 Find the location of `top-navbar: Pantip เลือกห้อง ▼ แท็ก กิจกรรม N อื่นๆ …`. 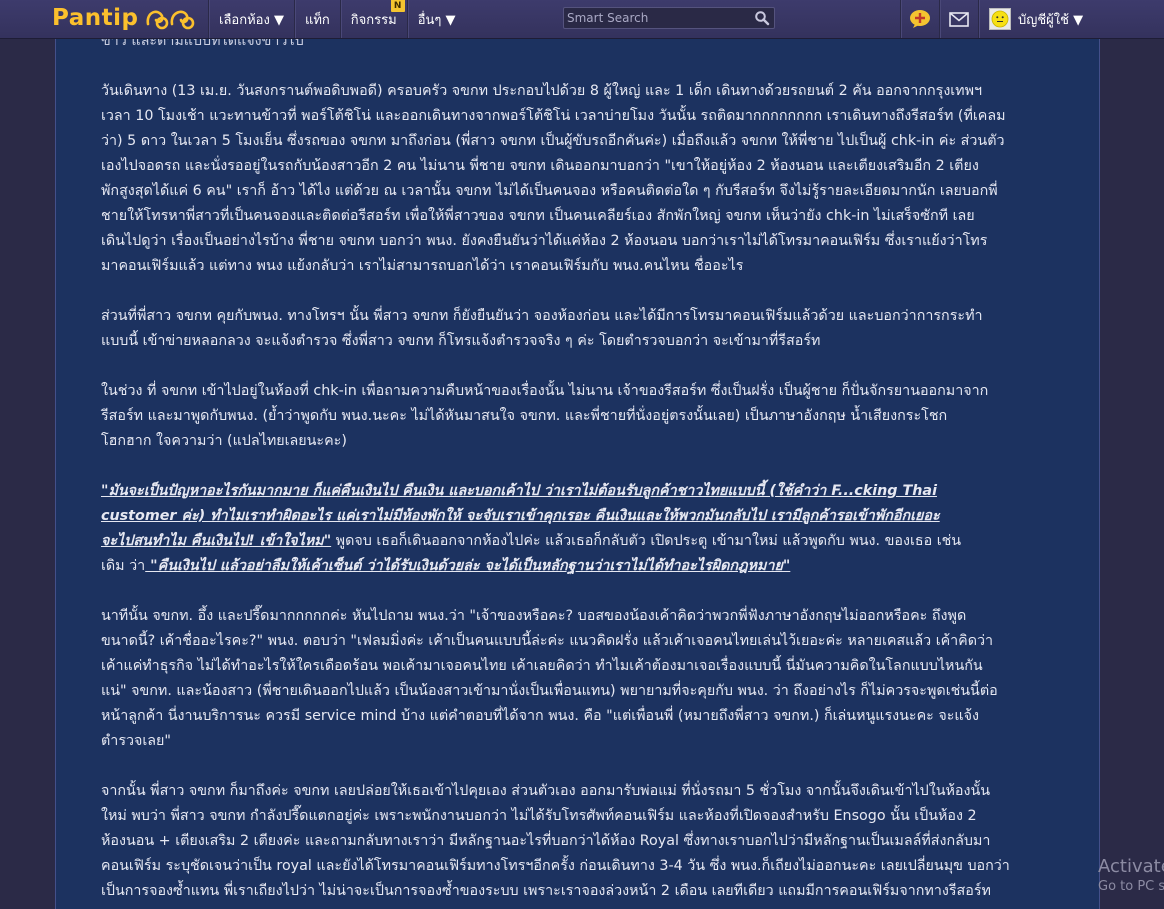

top-navbar: Pantip เลือกห้อง ▼ แท็ก กิจกรรม N อื่นๆ … is located at coordinates (582, 19).